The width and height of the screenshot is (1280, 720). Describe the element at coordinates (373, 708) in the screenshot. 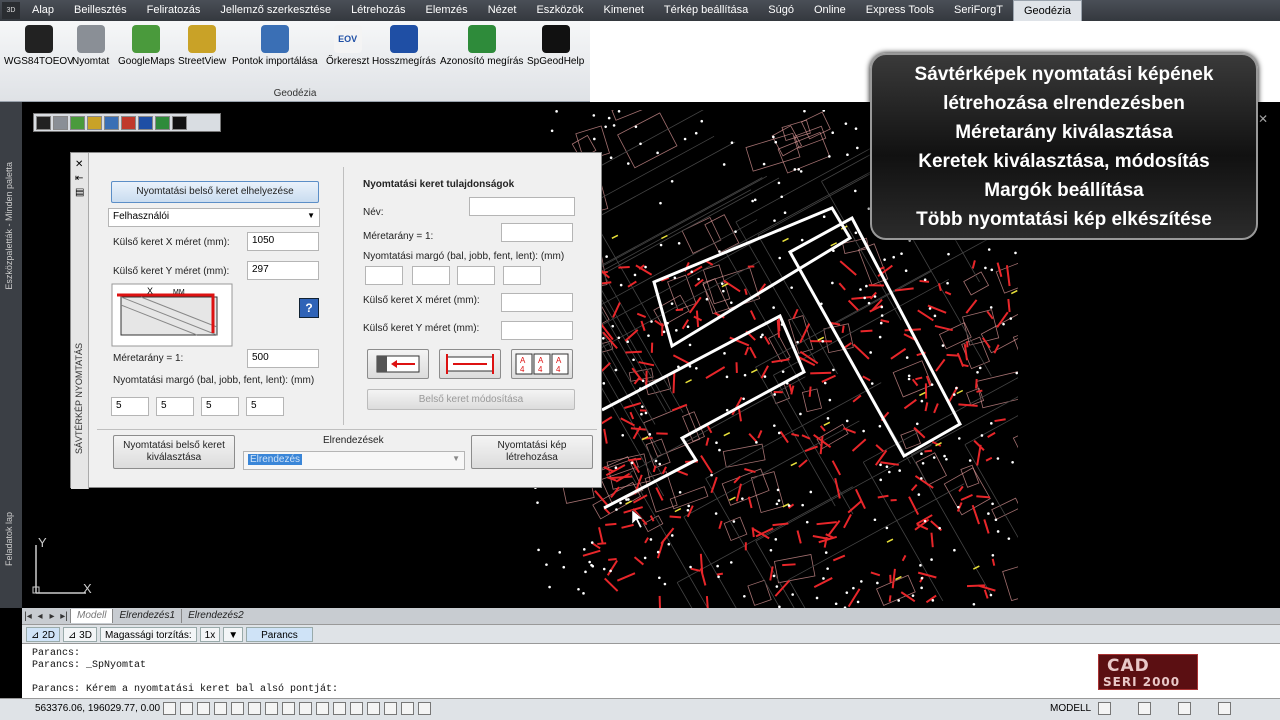

I see `am-icon` at that location.